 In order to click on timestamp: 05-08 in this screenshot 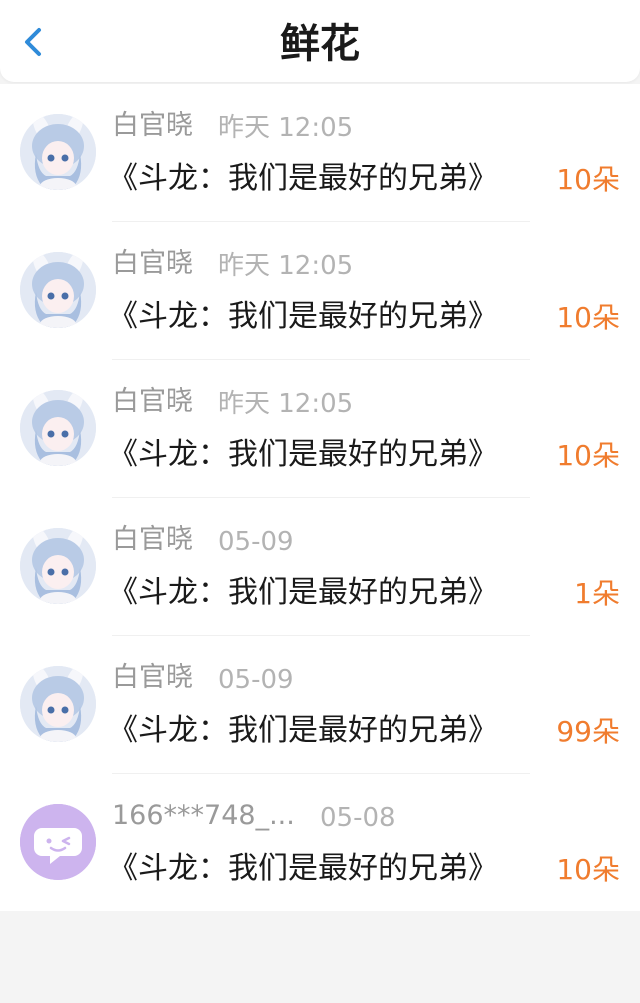, I will do `click(358, 818)`.